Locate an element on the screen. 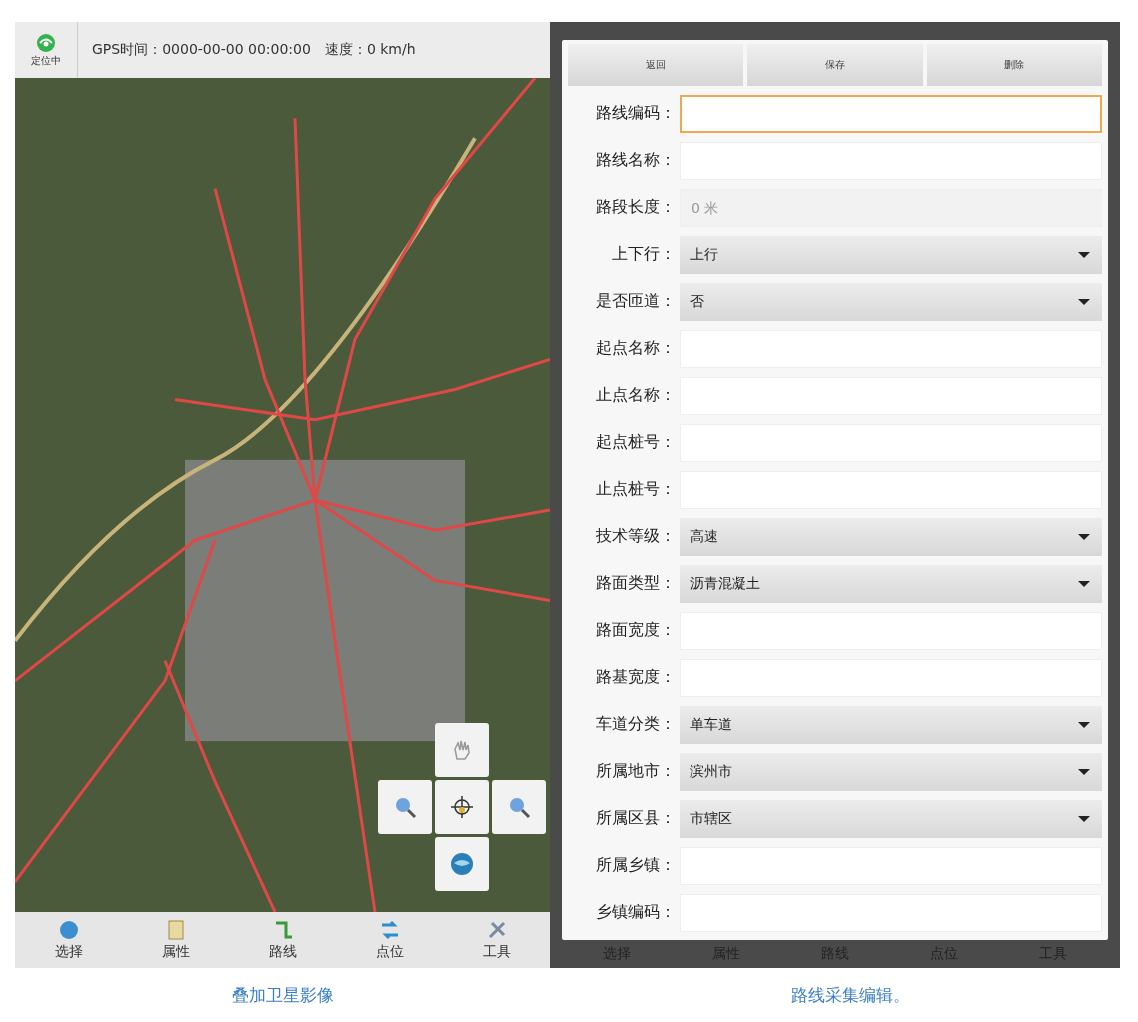 This screenshot has height=1022, width=1138. dropdown-field: 上行 is located at coordinates (891, 254).